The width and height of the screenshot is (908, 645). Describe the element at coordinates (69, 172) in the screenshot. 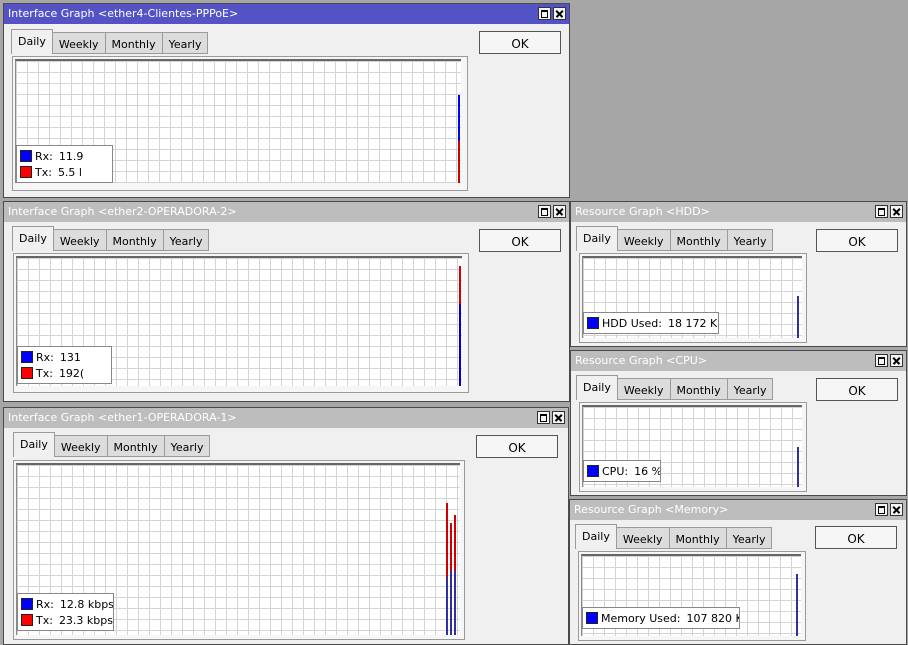

I see `tx-value: 5.5 l` at that location.